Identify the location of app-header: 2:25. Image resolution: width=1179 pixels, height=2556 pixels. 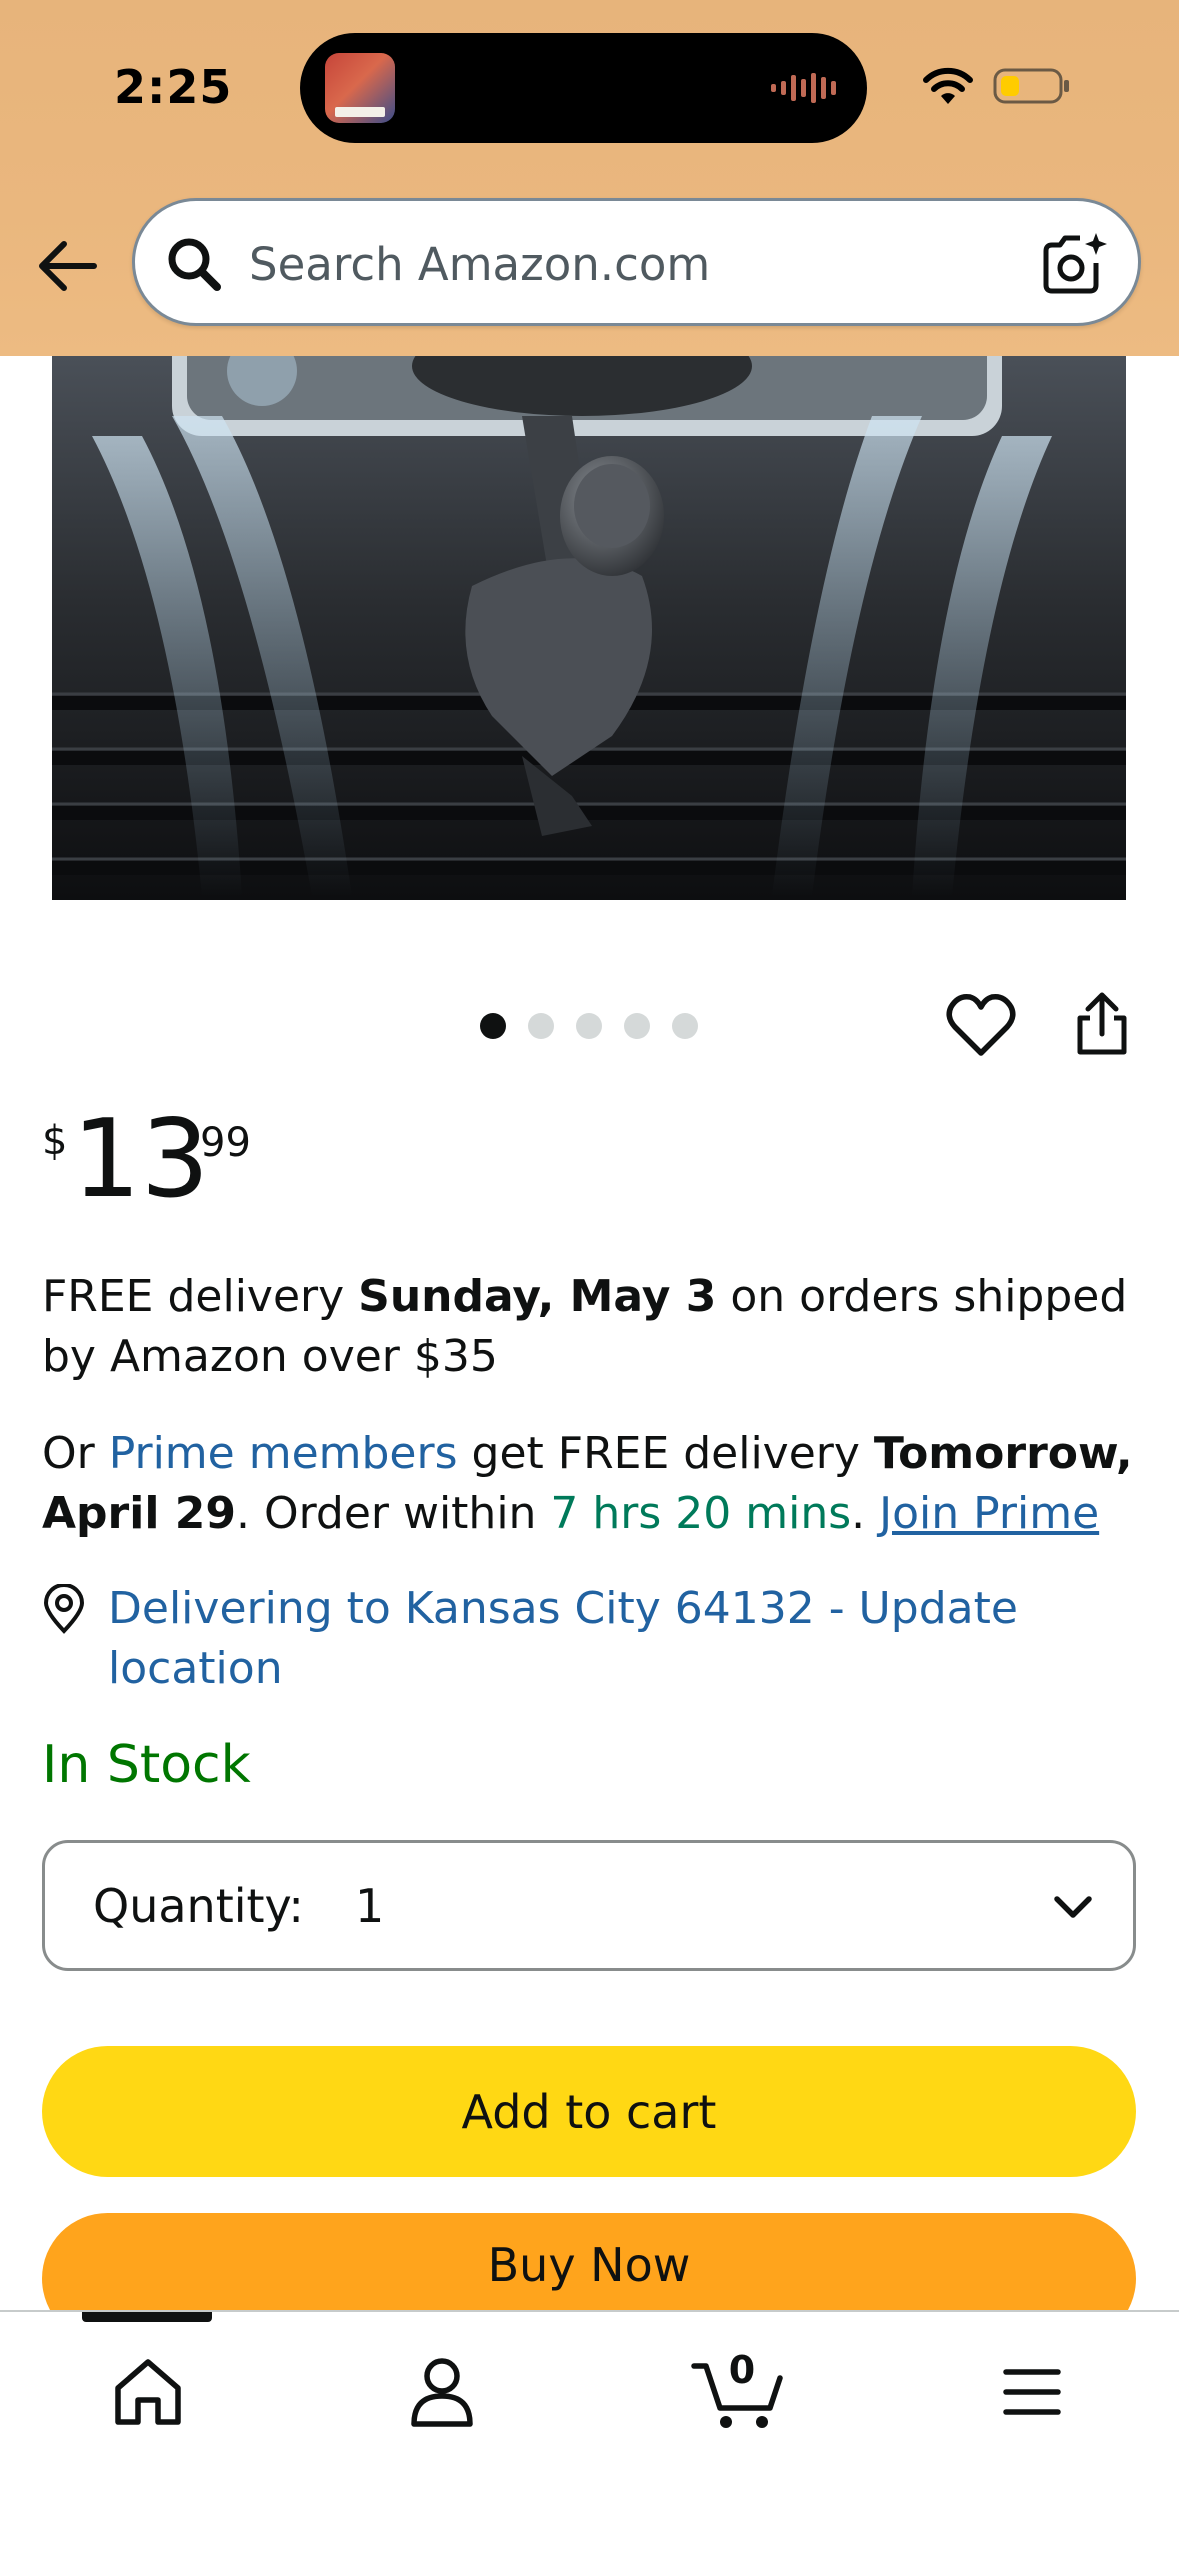
(589, 178).